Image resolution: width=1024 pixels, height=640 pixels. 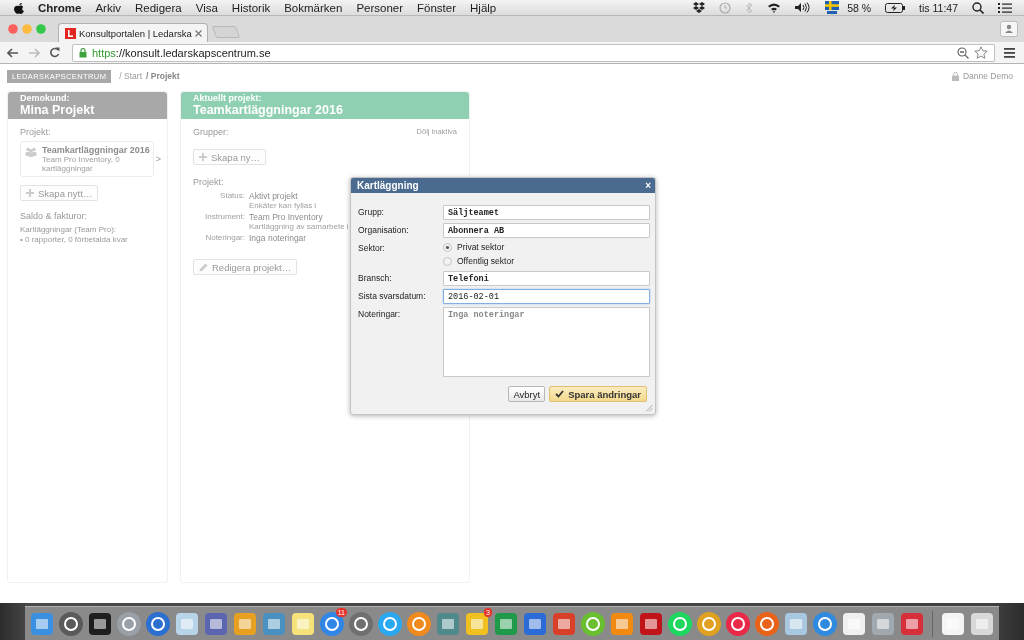 What do you see at coordinates (54, 52) in the screenshot?
I see `reload-icon` at bounding box center [54, 52].